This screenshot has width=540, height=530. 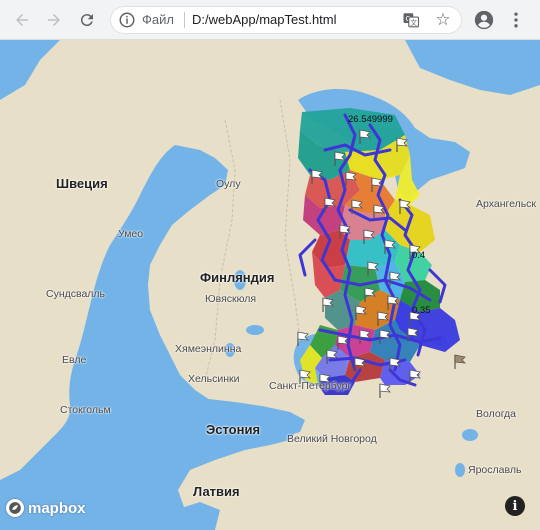 I want to click on forward-button, so click(x=54, y=20).